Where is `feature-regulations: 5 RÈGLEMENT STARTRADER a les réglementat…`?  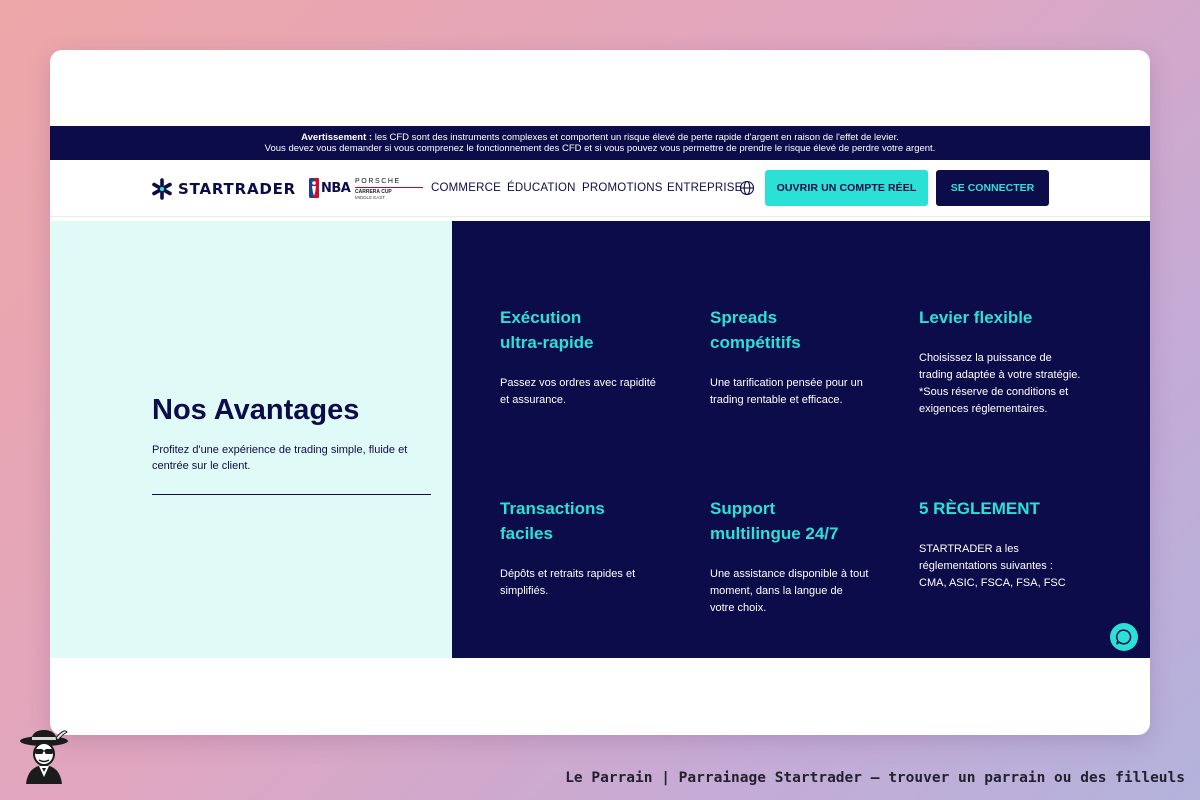
feature-regulations: 5 RÈGLEMENT STARTRADER a les réglementat… is located at coordinates (996, 544).